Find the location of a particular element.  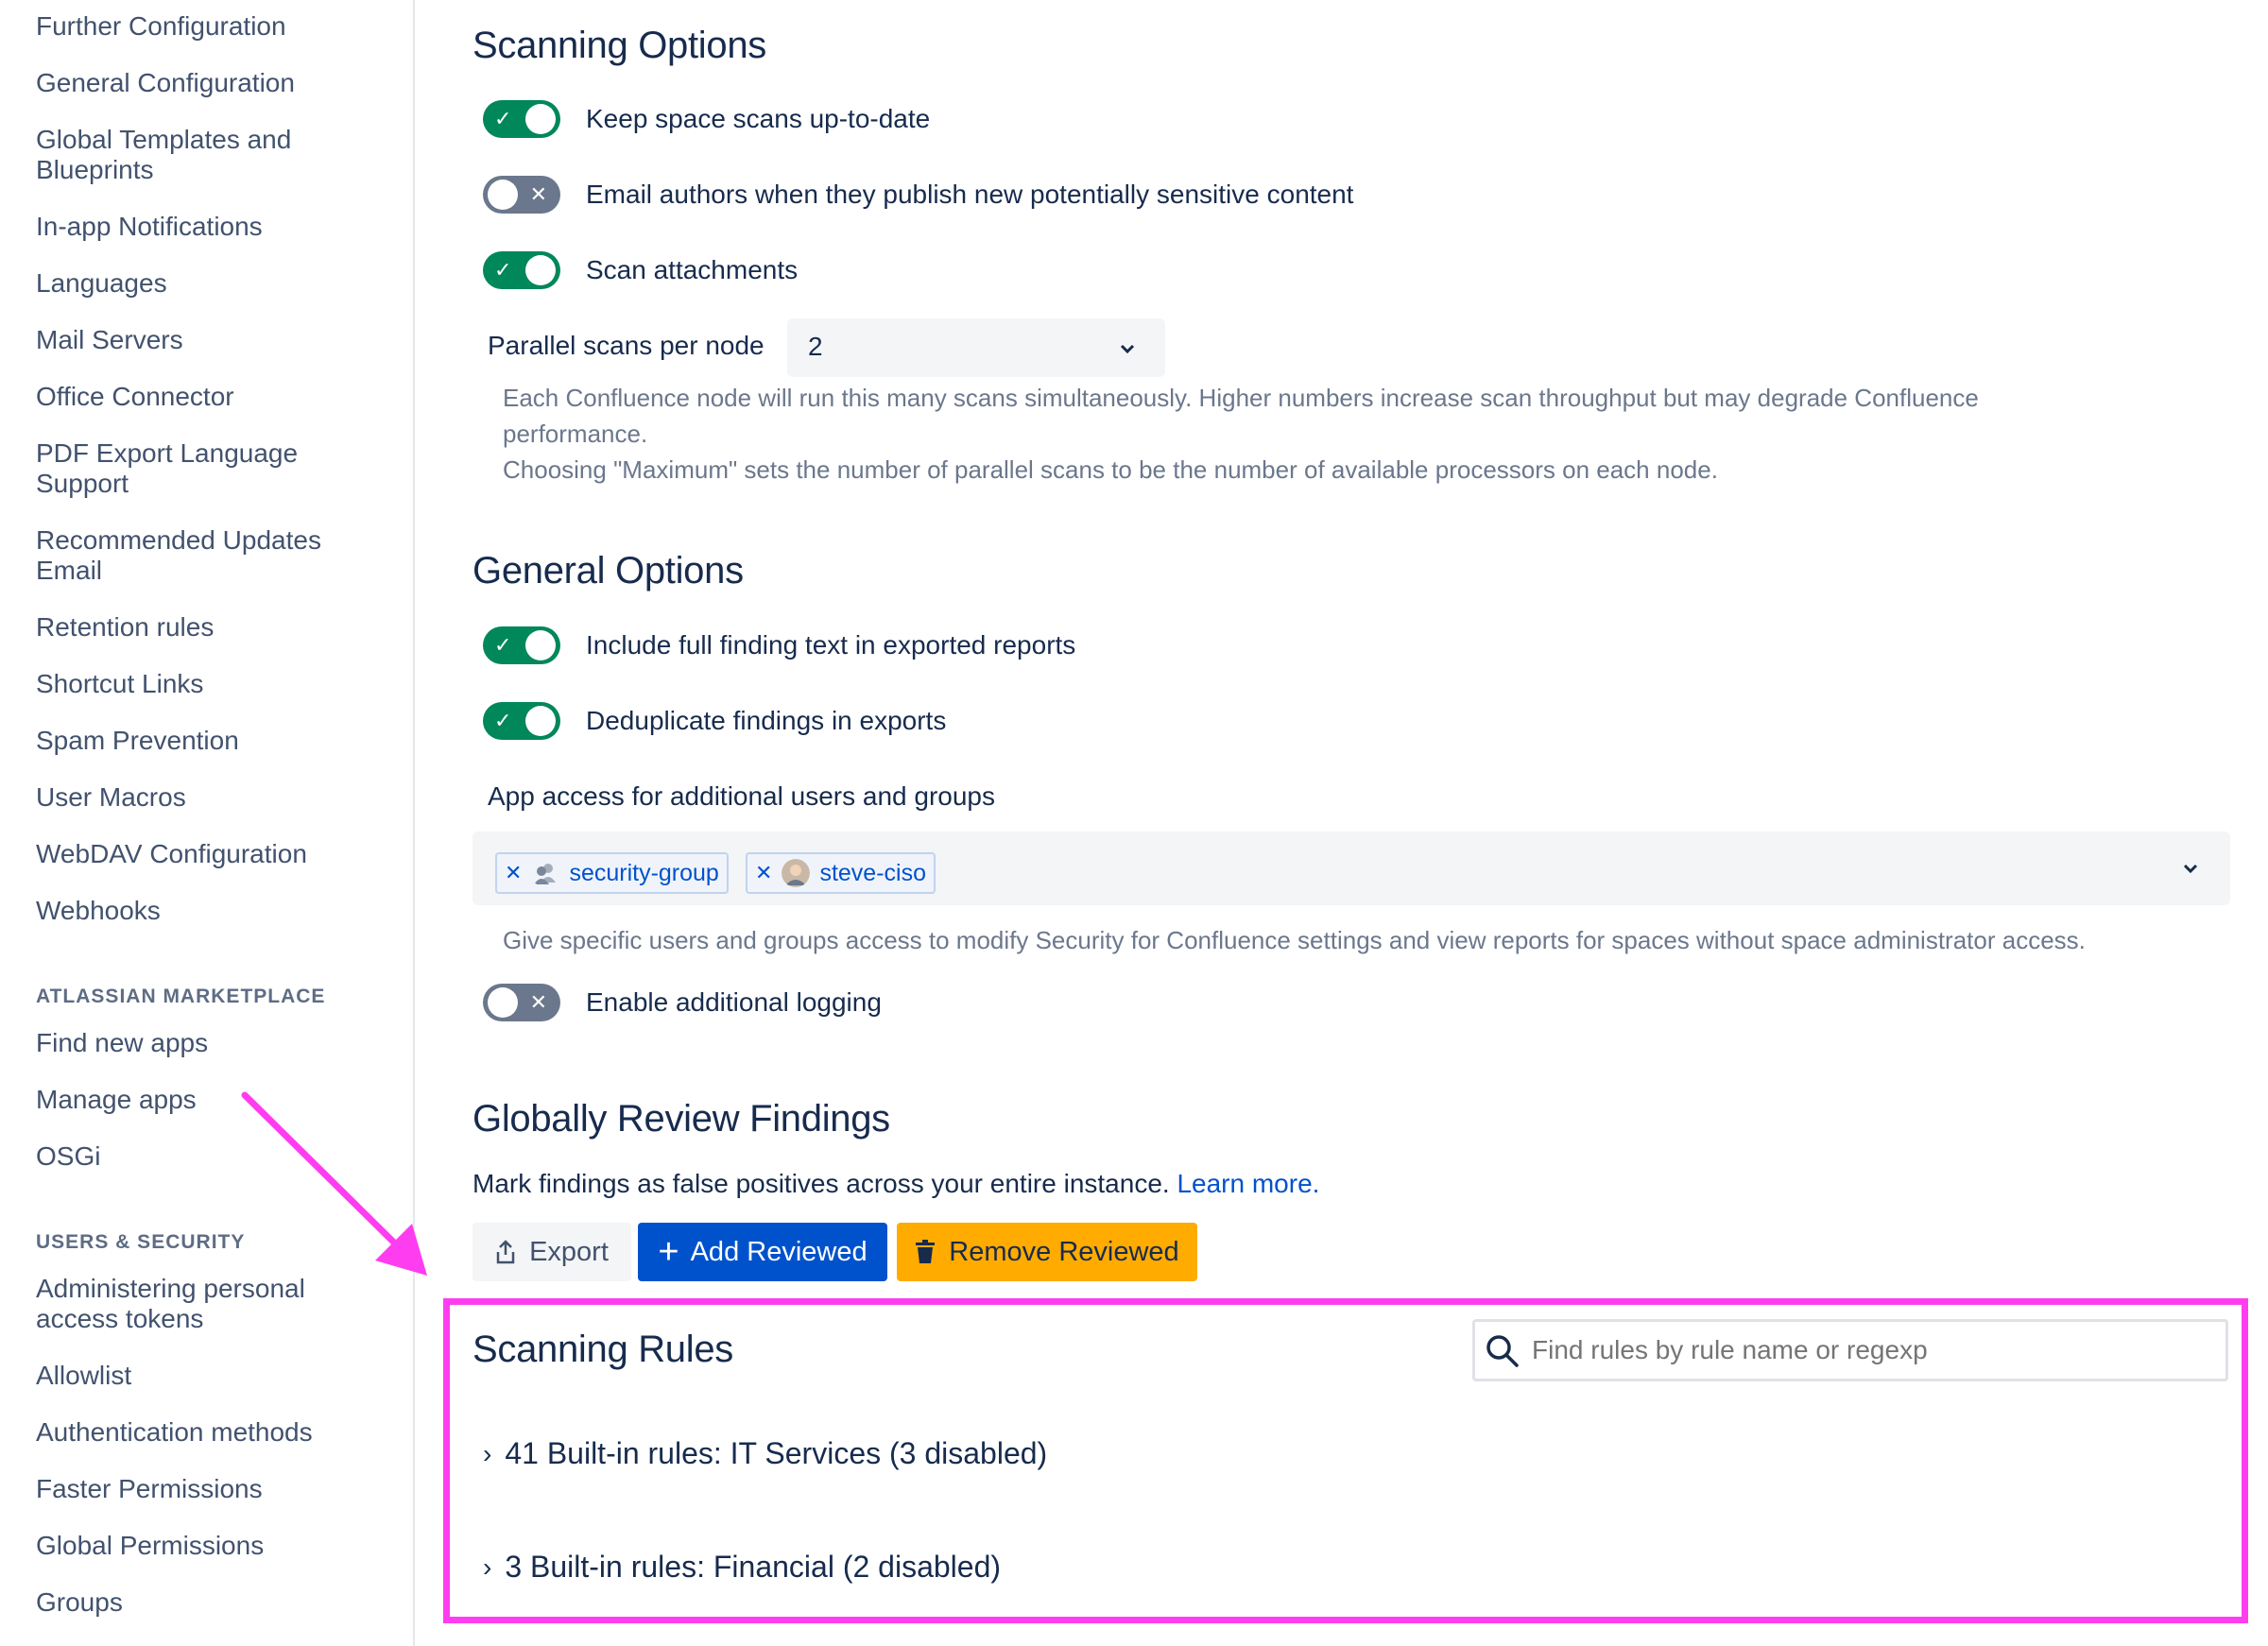

group-avatar-icon is located at coordinates (545, 873).